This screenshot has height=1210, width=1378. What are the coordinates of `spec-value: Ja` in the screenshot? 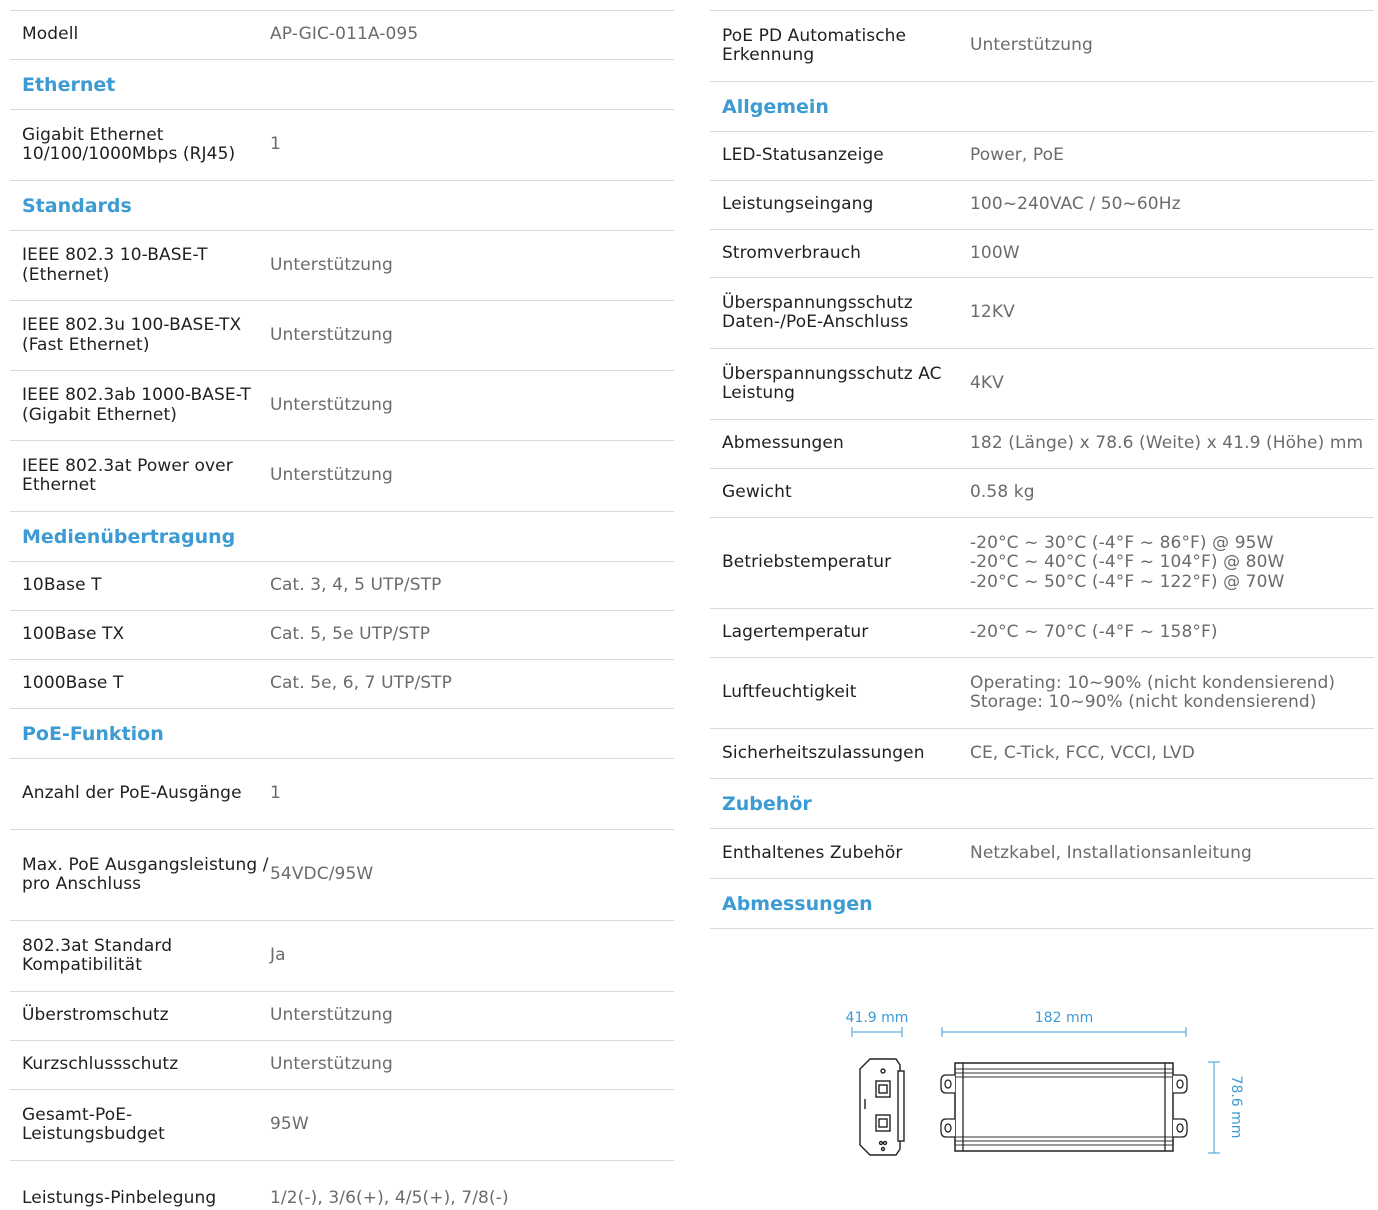 It's located at (278, 955).